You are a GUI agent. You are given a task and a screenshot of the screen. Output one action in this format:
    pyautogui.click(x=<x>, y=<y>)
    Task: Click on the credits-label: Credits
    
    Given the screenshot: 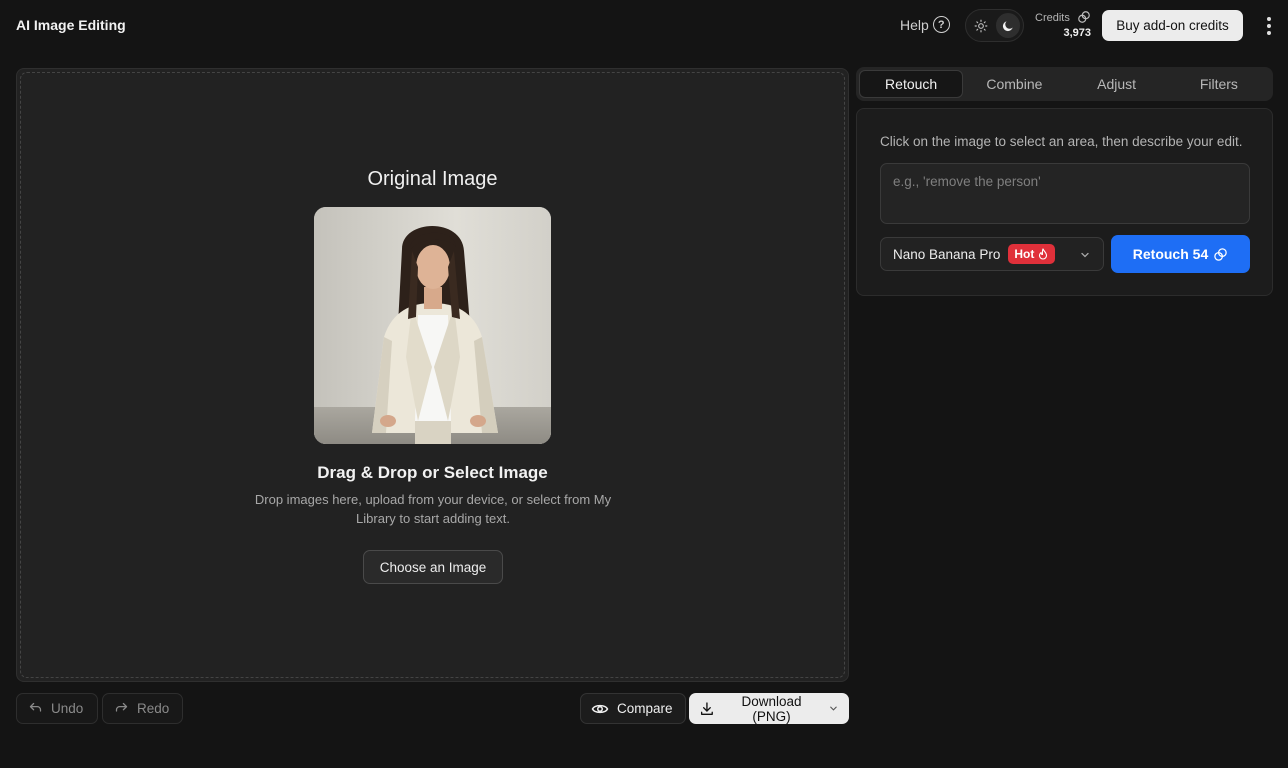 What is the action you would take?
    pyautogui.click(x=1052, y=18)
    